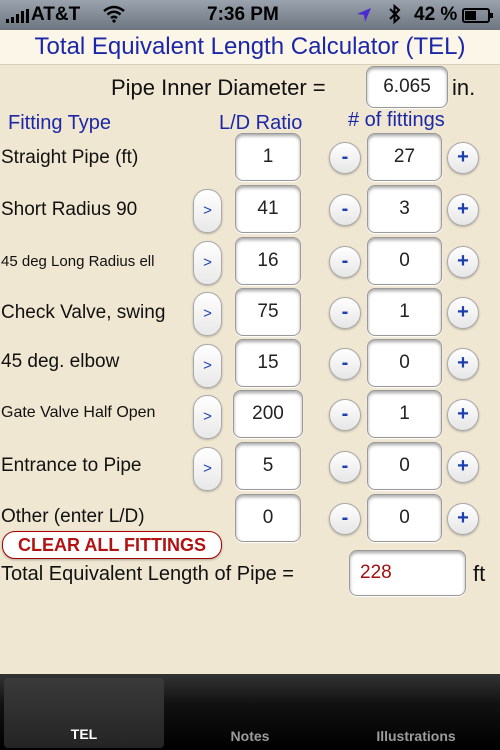  I want to click on ld-input: 15, so click(268, 363).